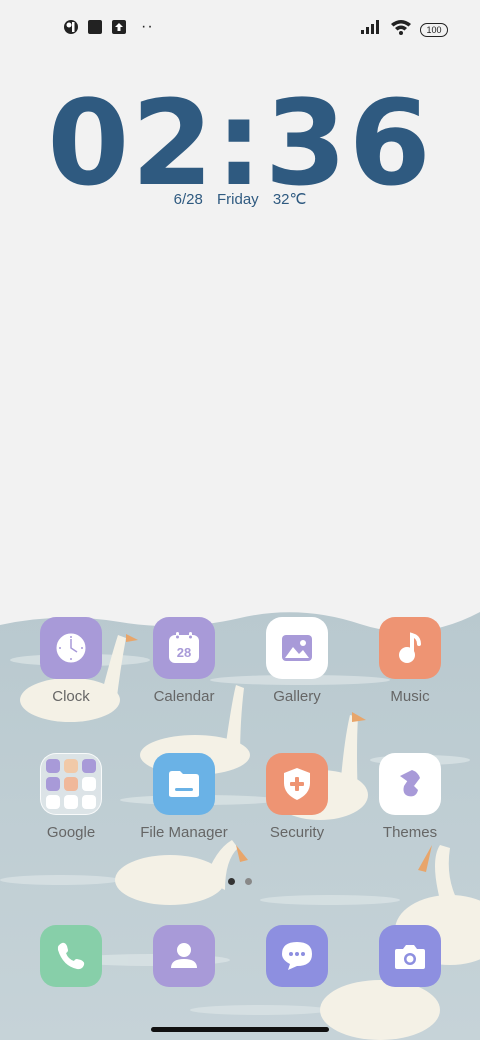  Describe the element at coordinates (71, 27) in the screenshot. I see `assistant-icon` at that location.